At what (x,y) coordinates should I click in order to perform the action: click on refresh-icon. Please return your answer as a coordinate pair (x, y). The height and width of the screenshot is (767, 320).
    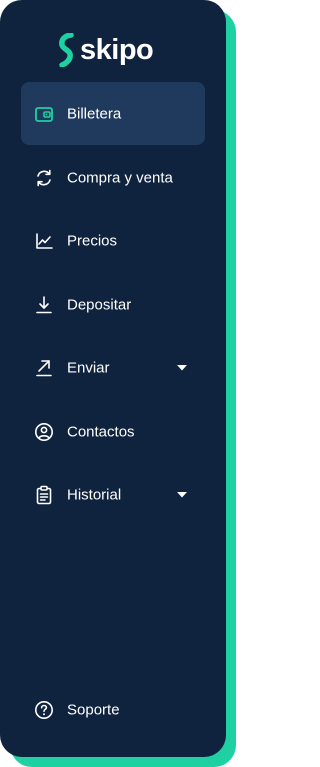
    Looking at the image, I should click on (44, 178).